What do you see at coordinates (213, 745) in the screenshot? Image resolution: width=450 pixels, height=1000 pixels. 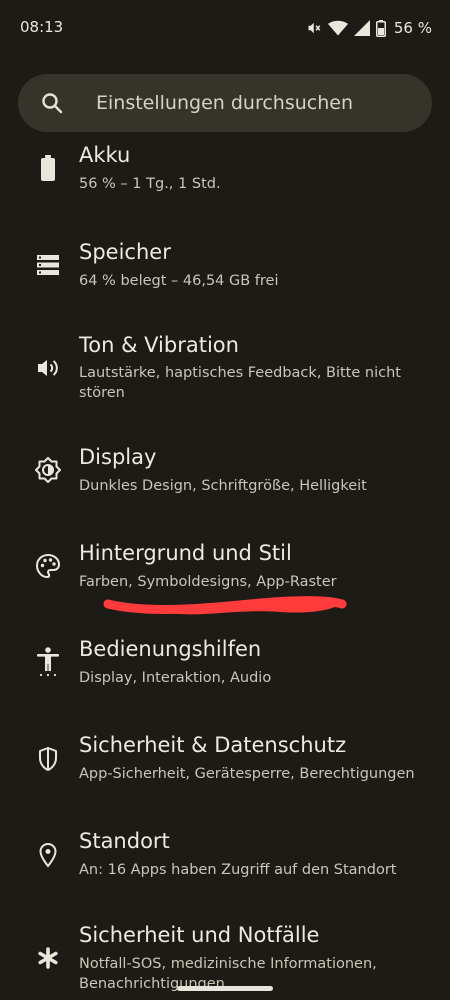 I see `item-title: Sicherheit & Datenschutz` at bounding box center [213, 745].